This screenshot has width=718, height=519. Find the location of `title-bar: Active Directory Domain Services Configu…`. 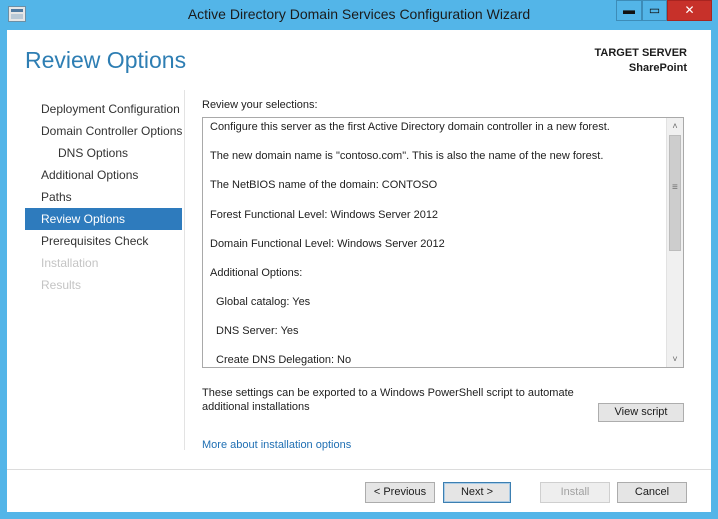

title-bar: Active Directory Domain Services Configu… is located at coordinates (359, 15).